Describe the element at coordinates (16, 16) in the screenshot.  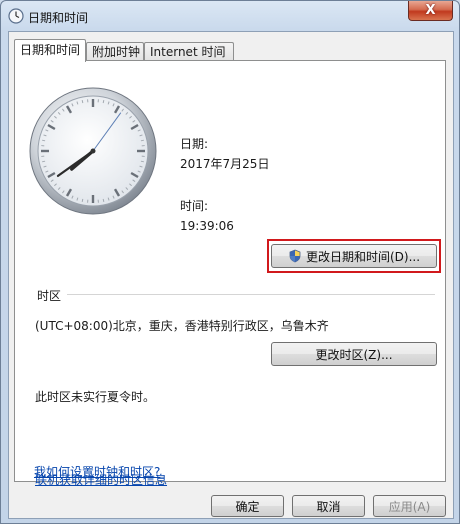
I see `clock-app-icon` at that location.